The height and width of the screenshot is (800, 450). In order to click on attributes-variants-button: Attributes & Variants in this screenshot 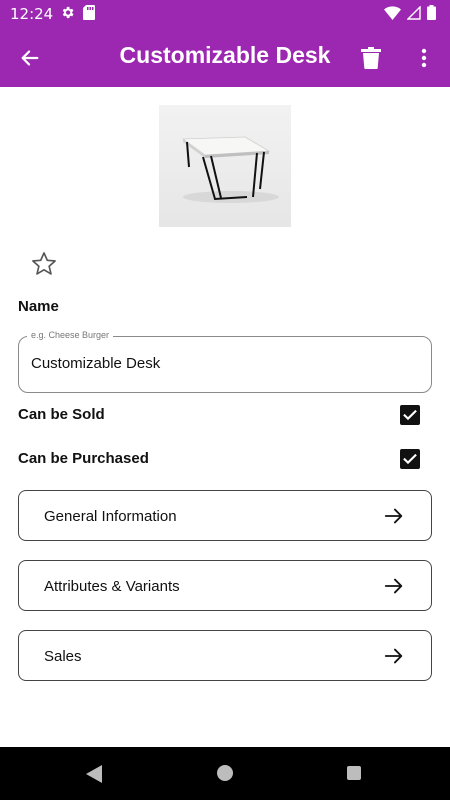, I will do `click(225, 585)`.